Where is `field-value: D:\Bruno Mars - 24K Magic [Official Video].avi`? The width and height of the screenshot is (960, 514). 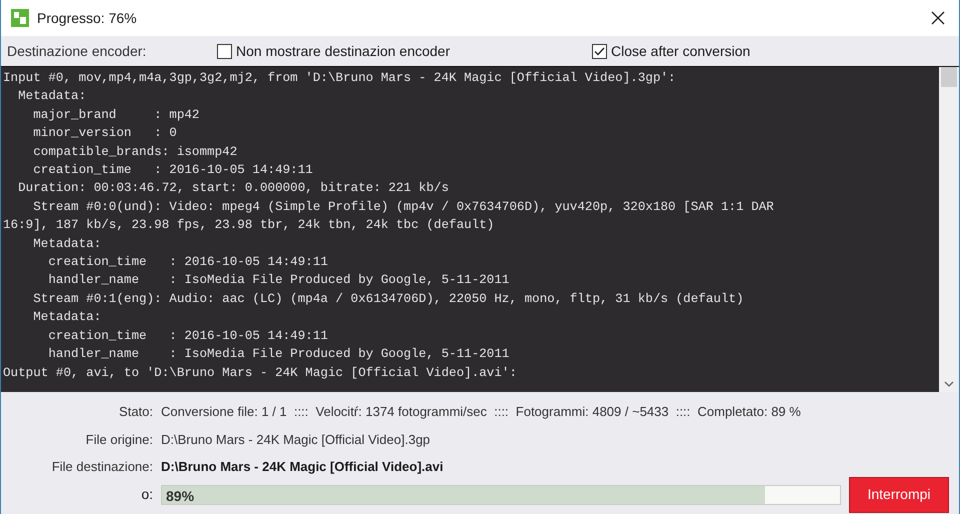 field-value: D:\Bruno Mars - 24K Magic [Official Video].avi is located at coordinates (302, 467).